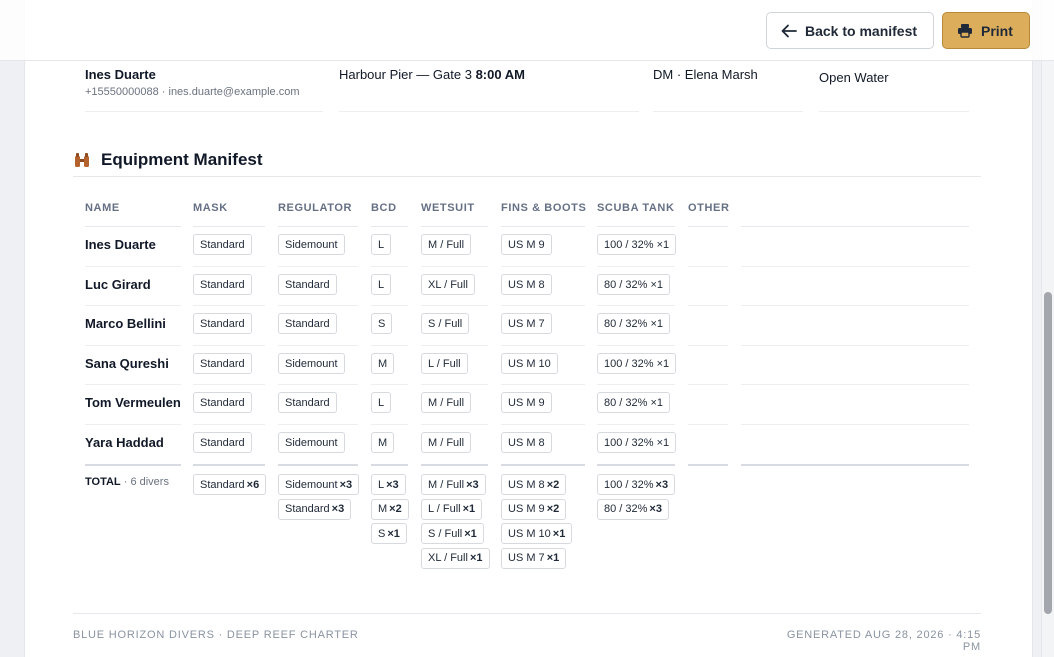 The image size is (1054, 657). I want to click on chip-fins: US M 9, so click(526, 402).